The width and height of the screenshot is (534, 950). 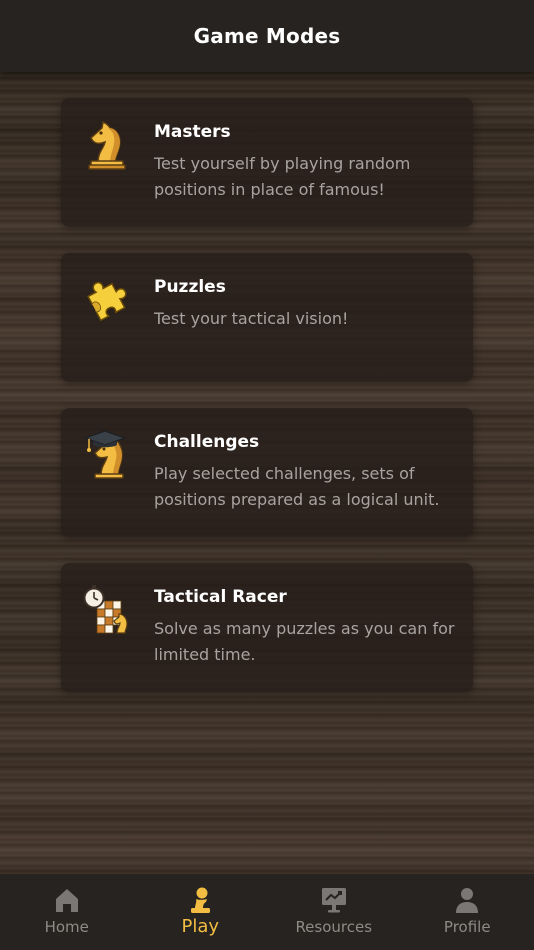 I want to click on graduate-knight-icon, so click(x=107, y=455).